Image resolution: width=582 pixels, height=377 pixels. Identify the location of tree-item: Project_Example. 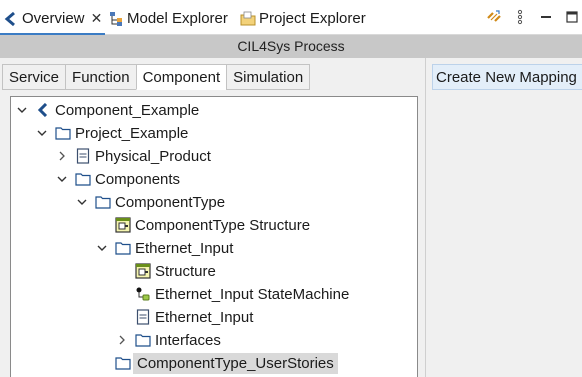
(111, 133).